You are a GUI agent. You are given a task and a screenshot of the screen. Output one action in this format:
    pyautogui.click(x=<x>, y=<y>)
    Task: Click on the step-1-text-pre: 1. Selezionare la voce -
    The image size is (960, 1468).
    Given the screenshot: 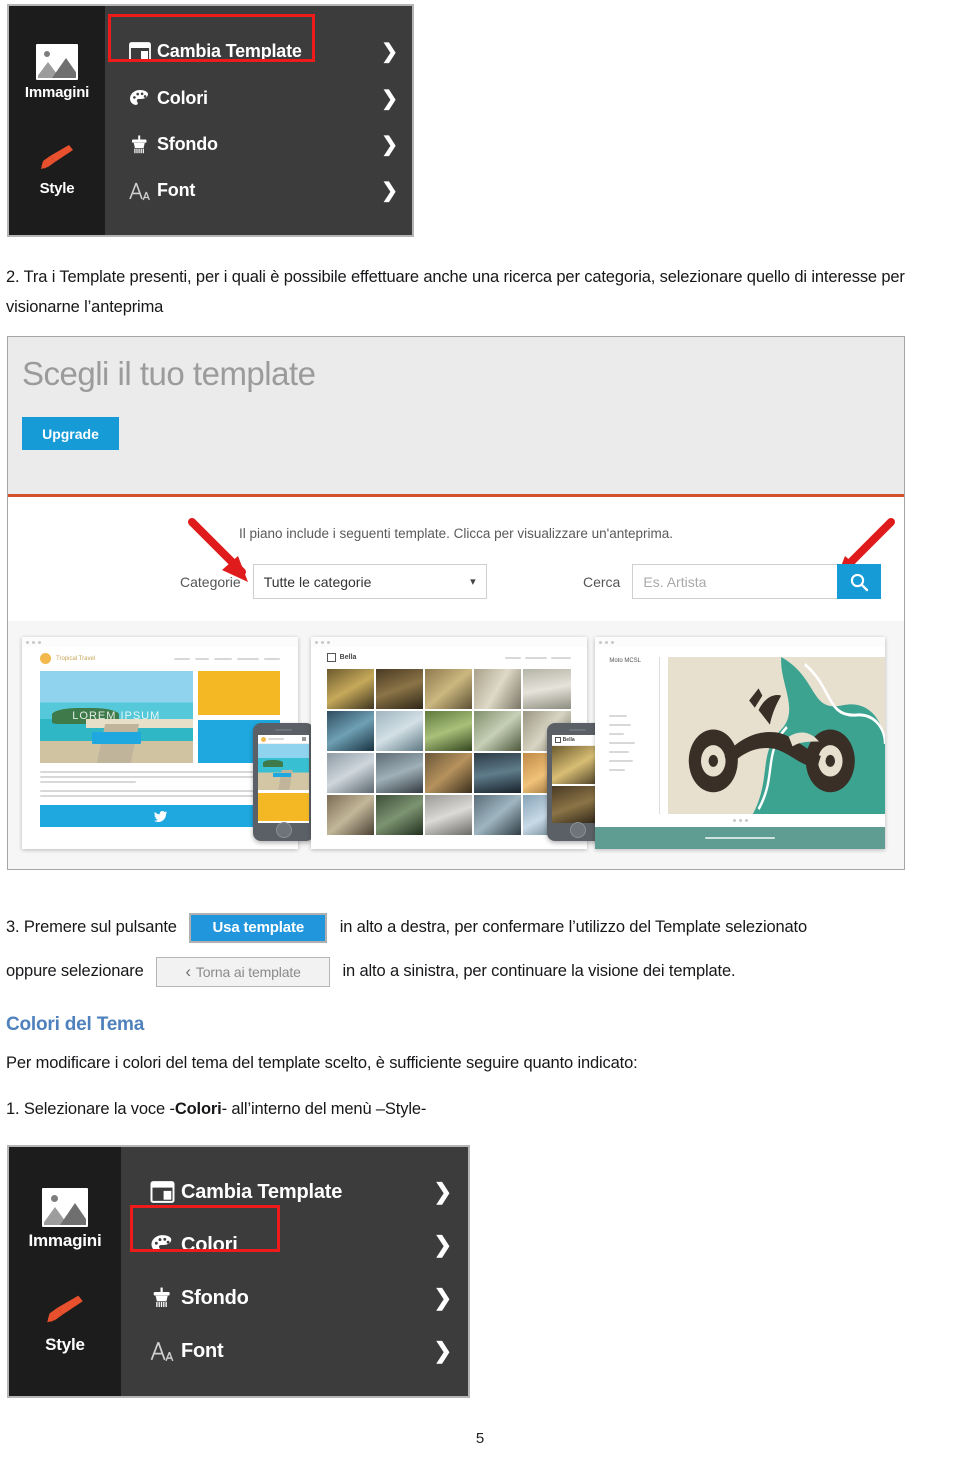 What is the action you would take?
    pyautogui.click(x=90, y=1109)
    